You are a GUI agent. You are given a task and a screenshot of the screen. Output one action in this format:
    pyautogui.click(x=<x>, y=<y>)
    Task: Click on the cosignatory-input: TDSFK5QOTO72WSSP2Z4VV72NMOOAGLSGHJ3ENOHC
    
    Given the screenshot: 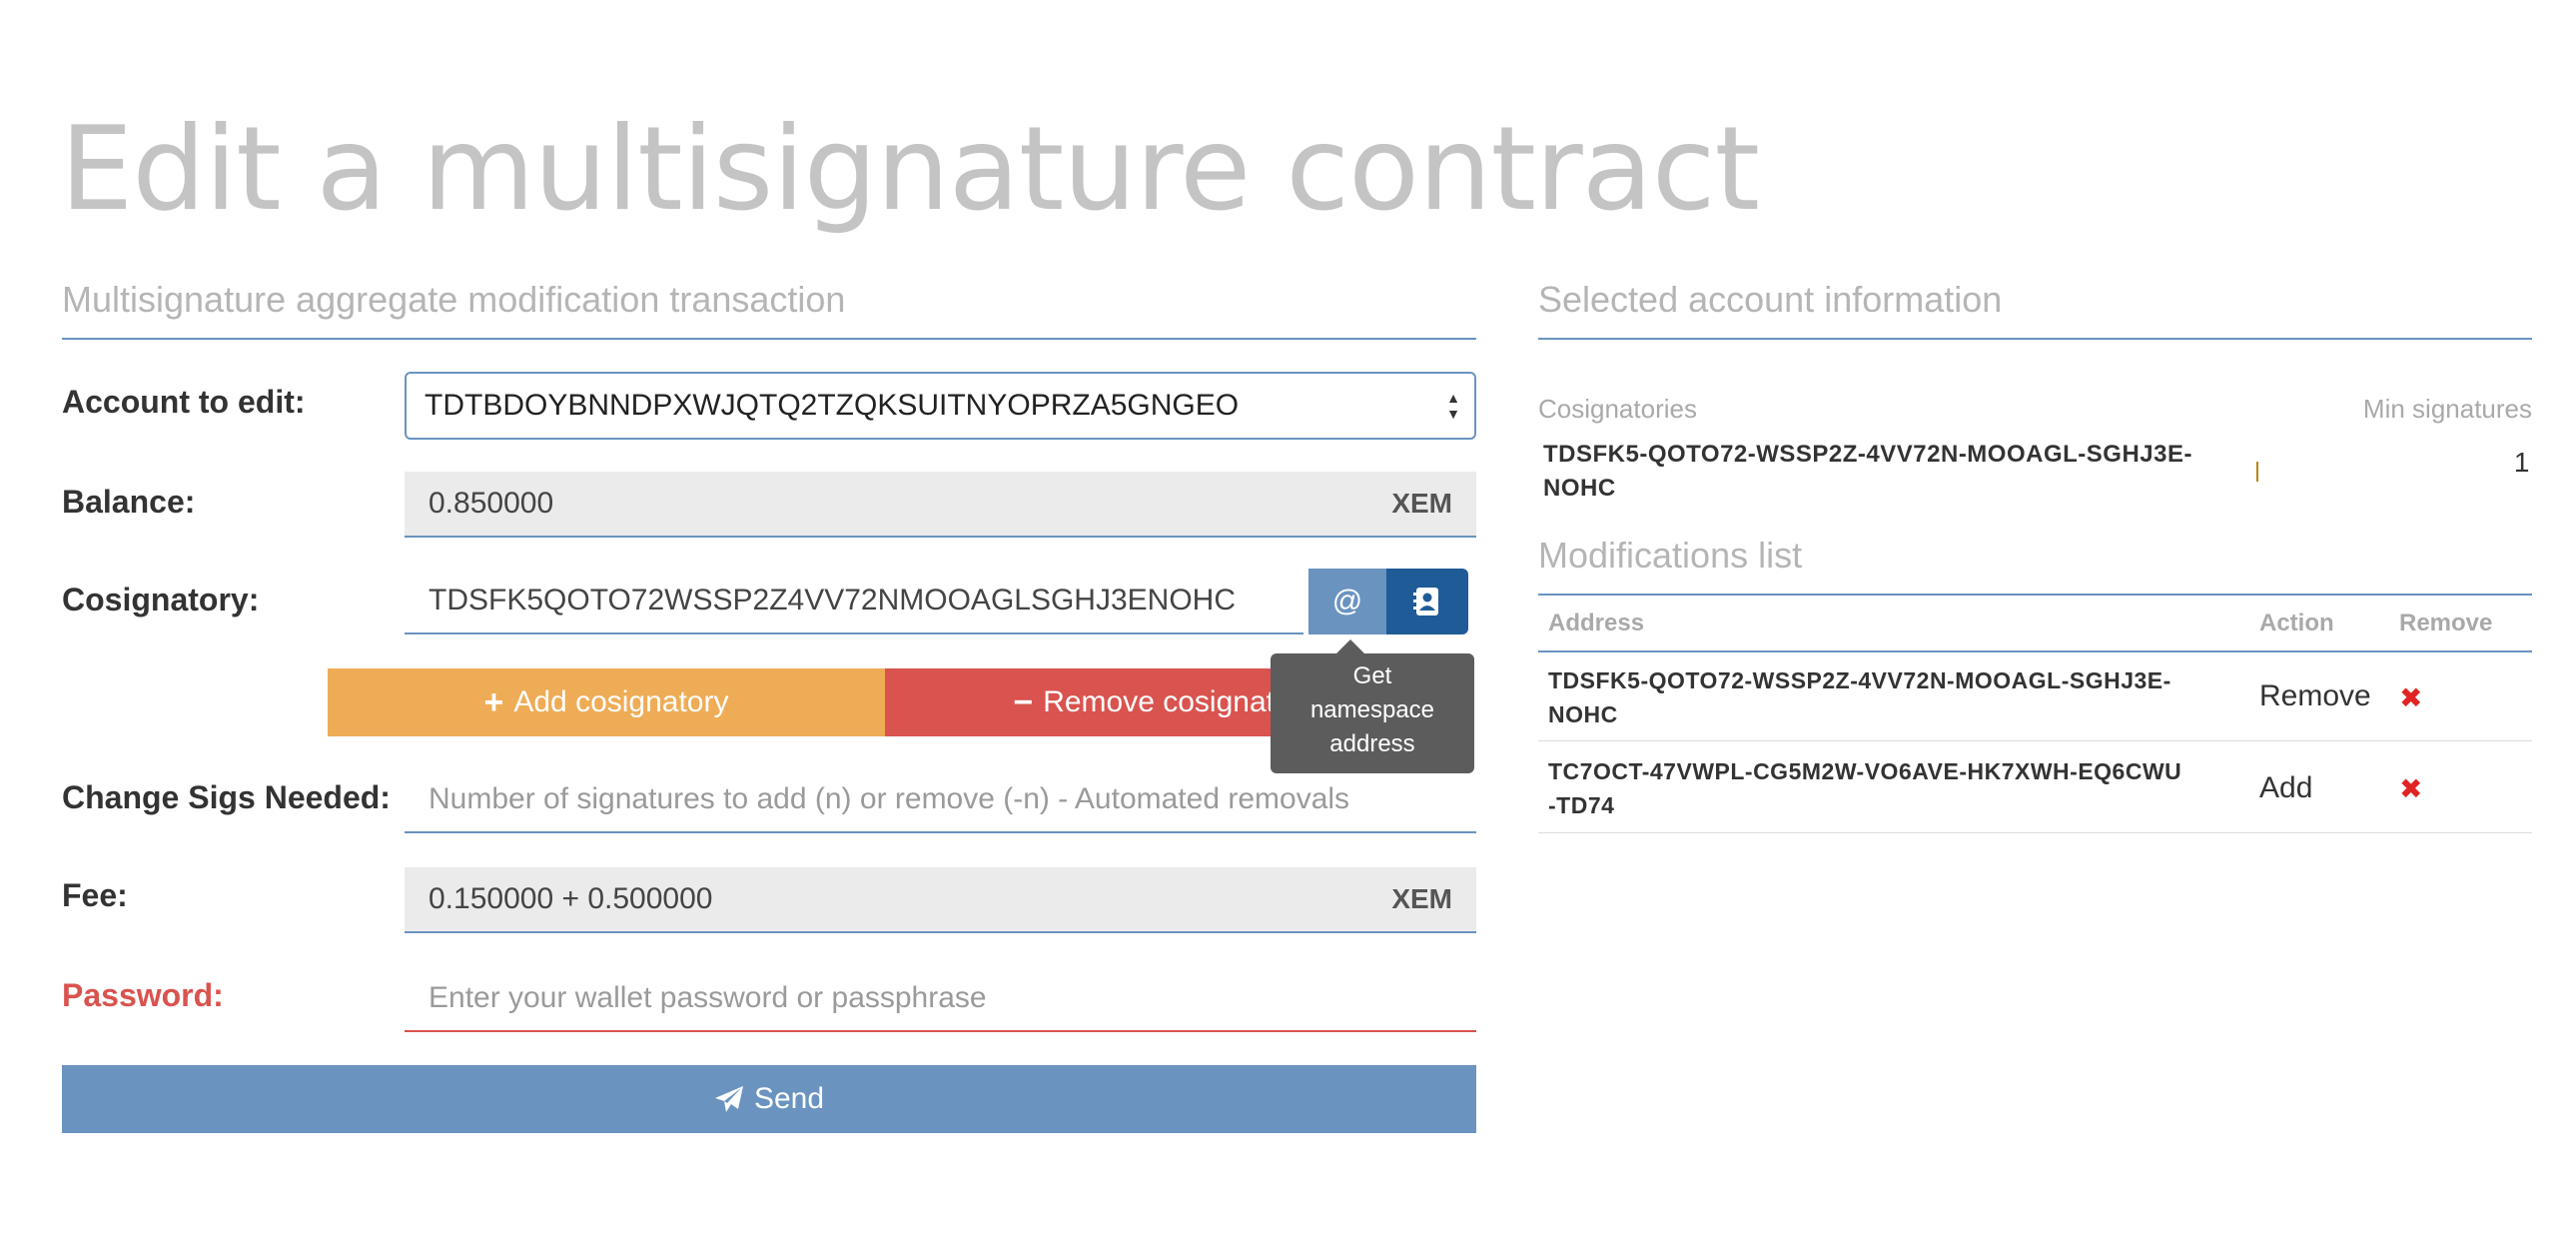 What is the action you would take?
    pyautogui.click(x=854, y=601)
    